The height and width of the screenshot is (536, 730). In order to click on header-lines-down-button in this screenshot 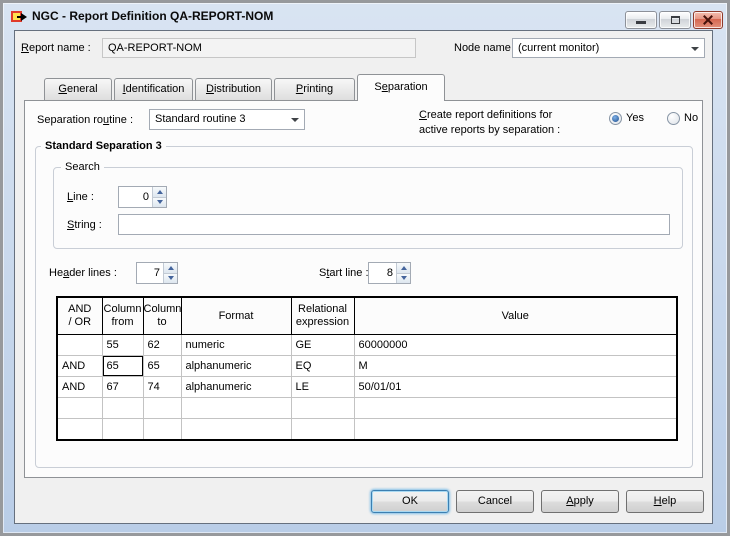, I will do `click(170, 277)`.